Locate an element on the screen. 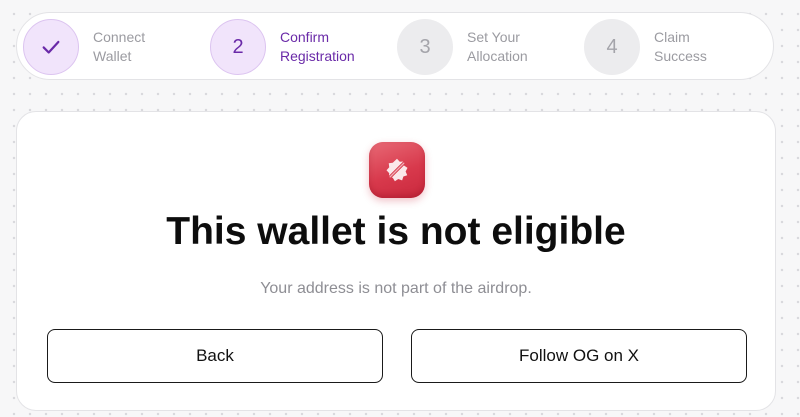 The height and width of the screenshot is (417, 800). step-1-label-line2: Wallet is located at coordinates (112, 56).